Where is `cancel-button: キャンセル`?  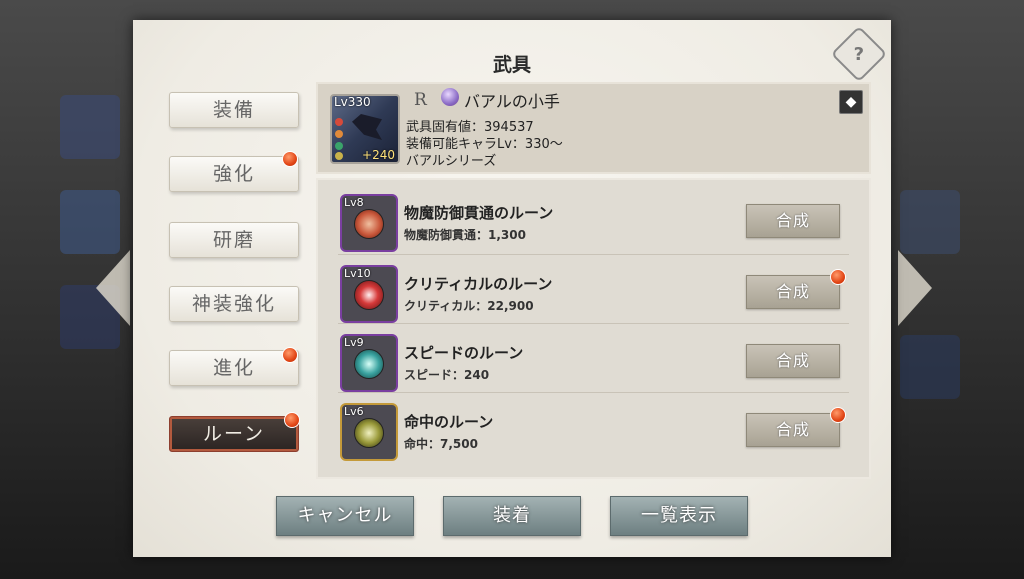 cancel-button: キャンセル is located at coordinates (345, 516).